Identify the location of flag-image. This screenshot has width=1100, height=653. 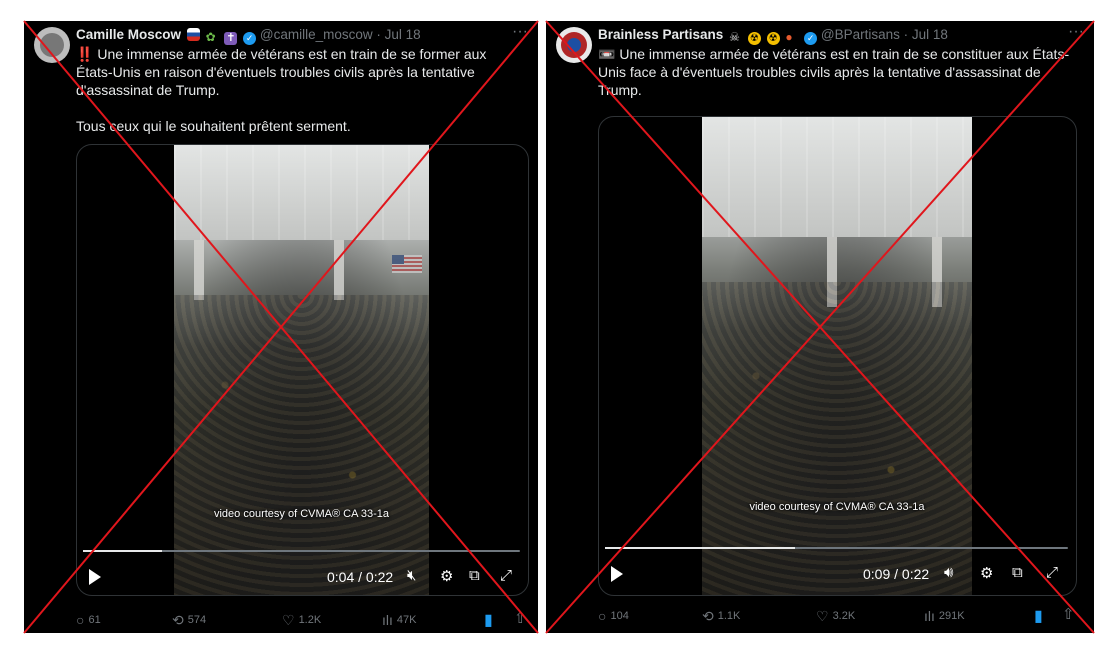
(407, 264).